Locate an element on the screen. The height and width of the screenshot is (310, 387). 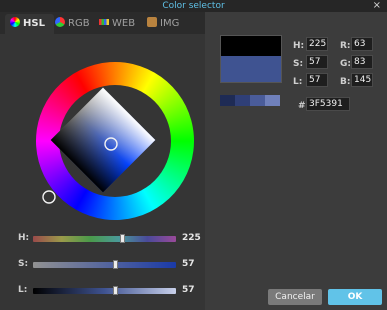
field-s-label: S: is located at coordinates (298, 64).